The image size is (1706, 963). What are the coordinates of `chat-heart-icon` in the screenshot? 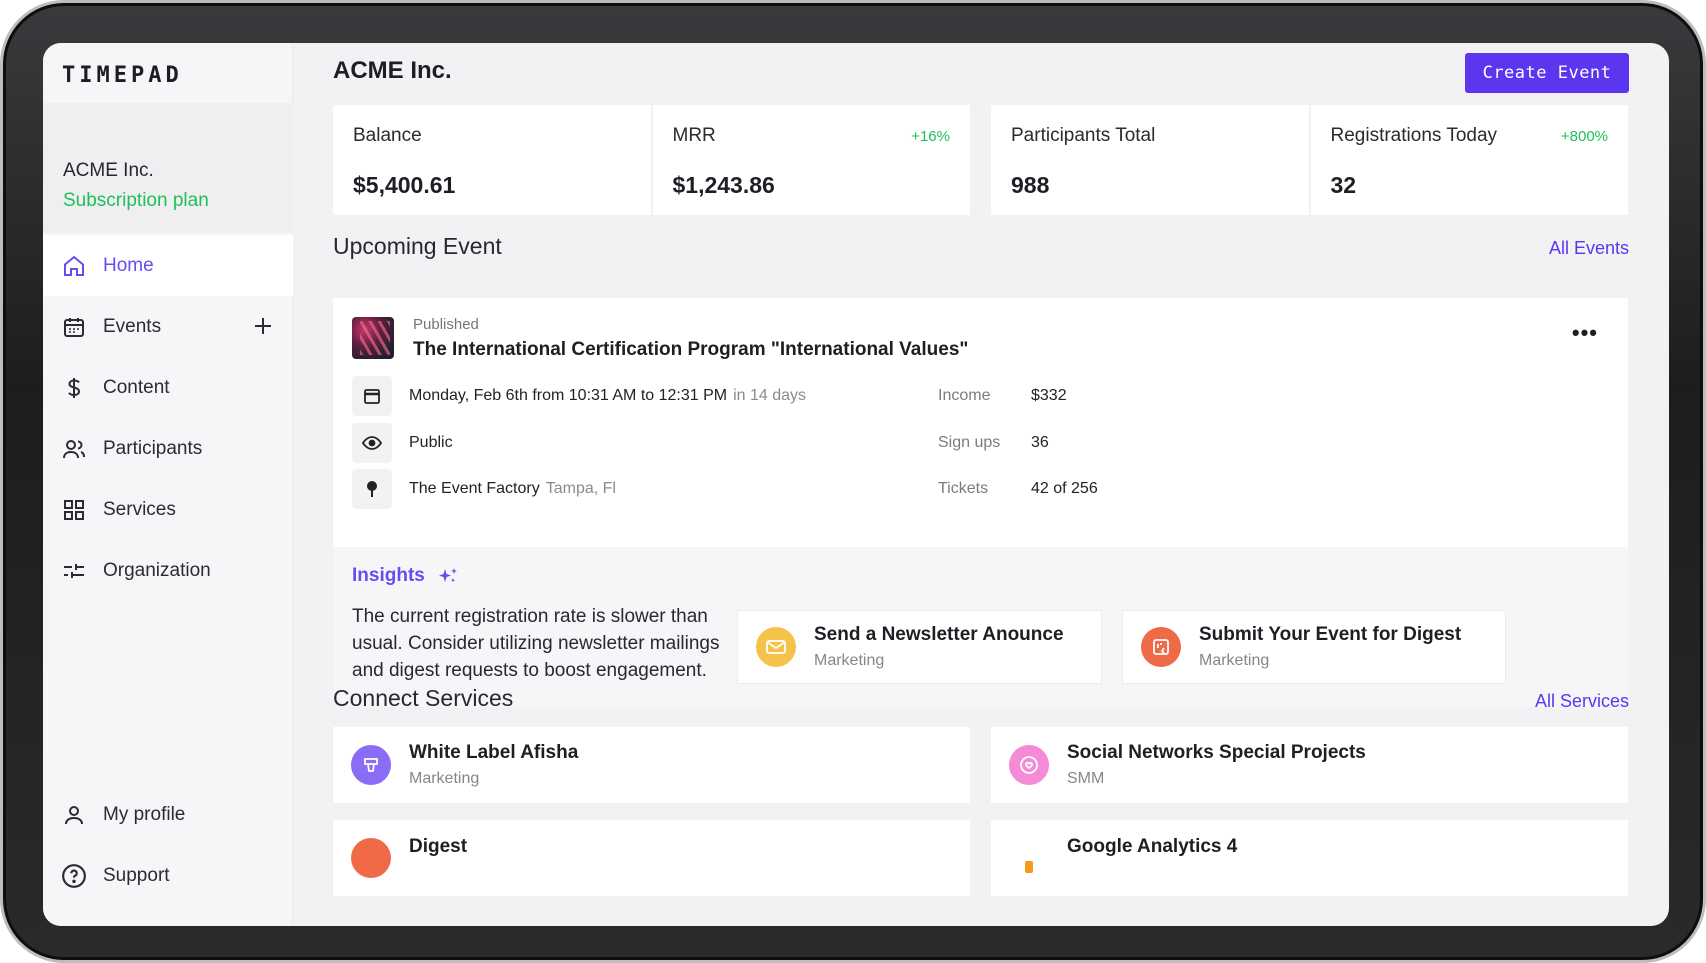 It's located at (1029, 765).